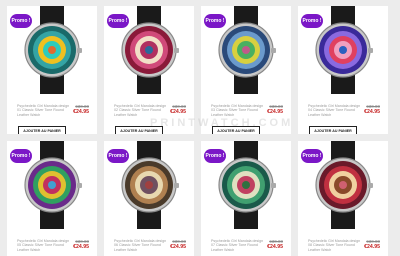 This screenshot has height=256, width=400. I want to click on watermark: PRINTWATCH.COM, so click(222, 123).